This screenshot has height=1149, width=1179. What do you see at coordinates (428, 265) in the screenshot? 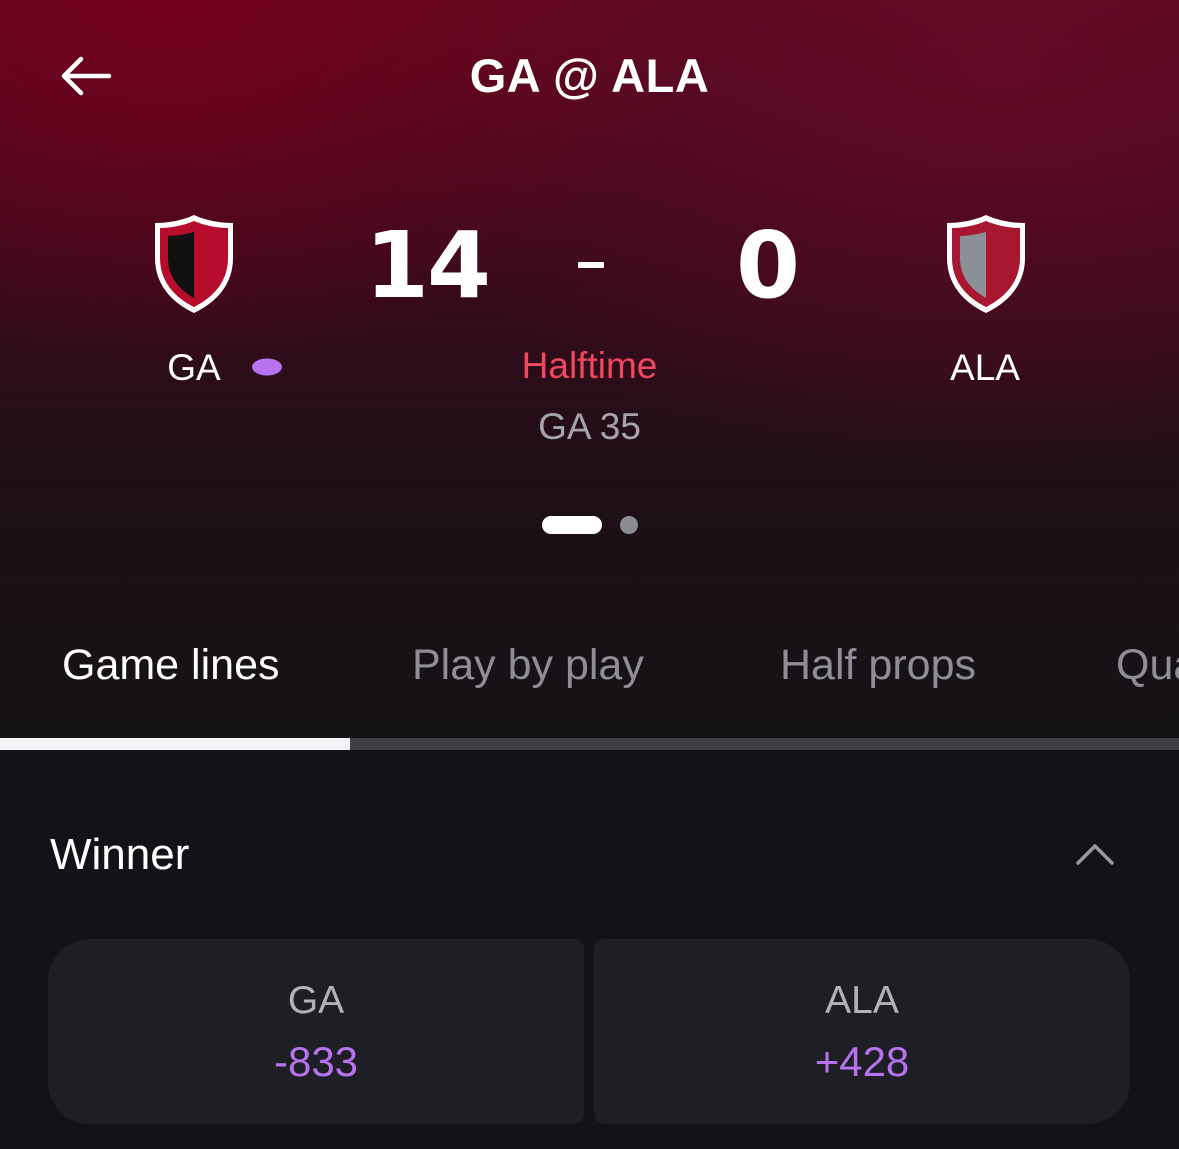
I see `home-score: 14` at bounding box center [428, 265].